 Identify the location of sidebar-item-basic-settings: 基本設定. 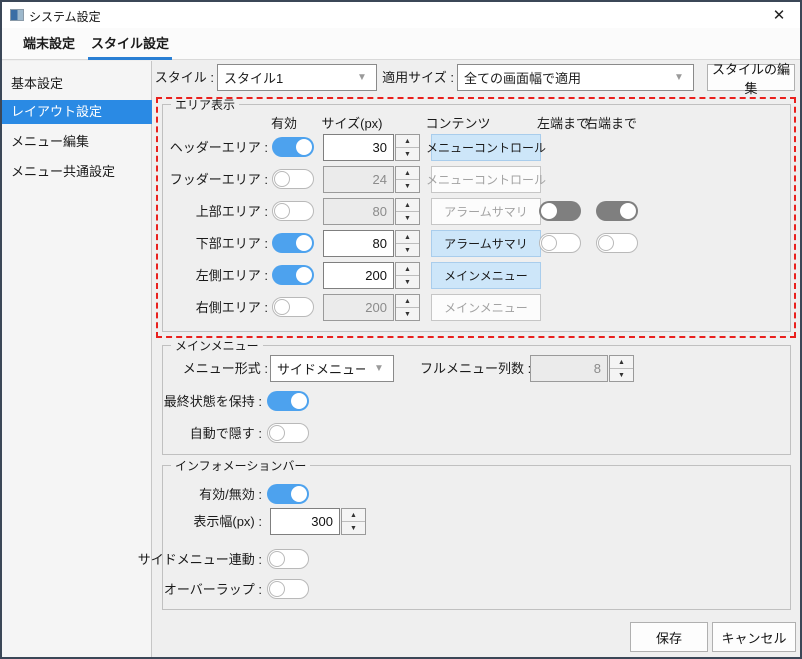
(77, 84).